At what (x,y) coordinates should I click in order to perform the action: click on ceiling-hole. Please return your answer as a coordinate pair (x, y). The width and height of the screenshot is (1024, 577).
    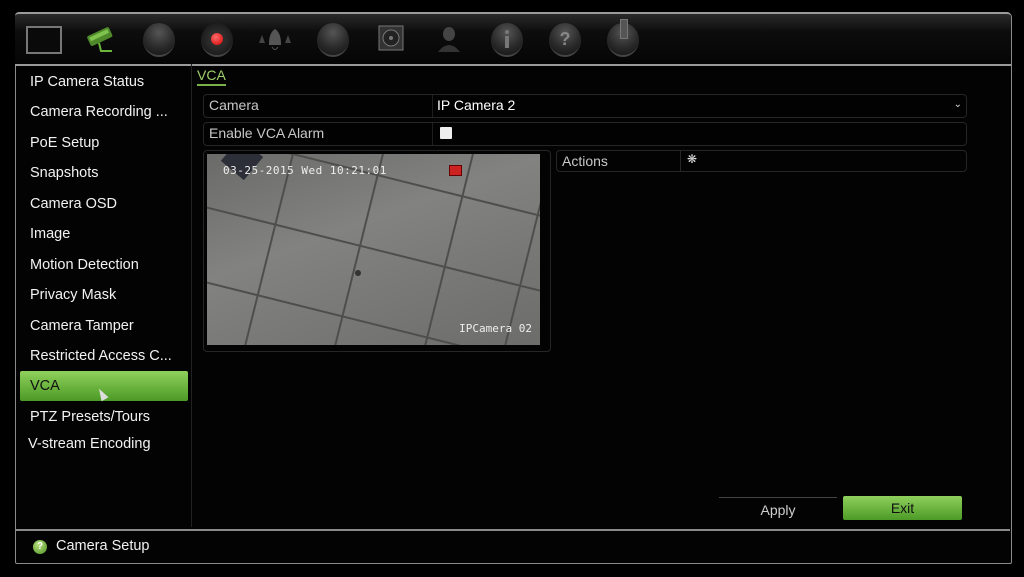
    Looking at the image, I should click on (358, 273).